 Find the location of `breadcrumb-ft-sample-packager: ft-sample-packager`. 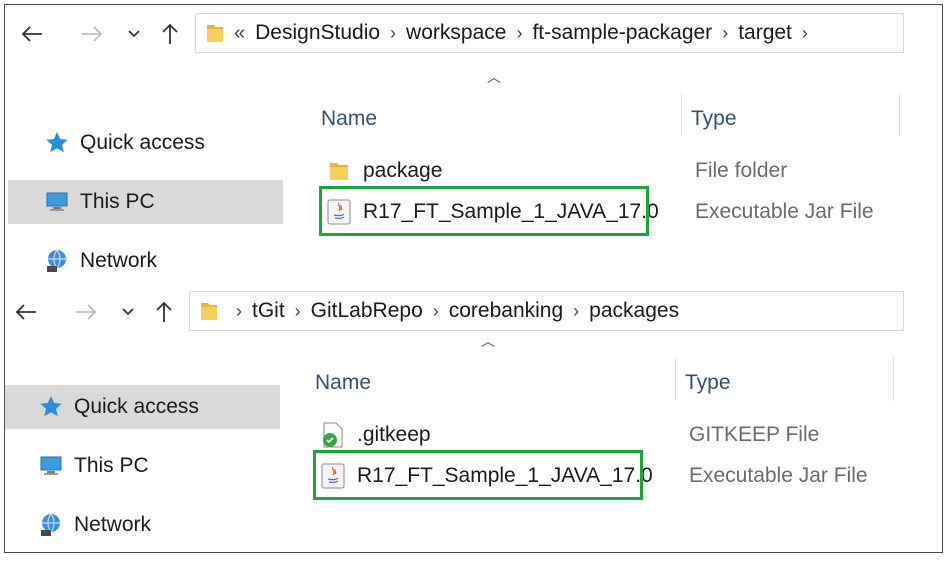

breadcrumb-ft-sample-packager: ft-sample-packager is located at coordinates (622, 33).